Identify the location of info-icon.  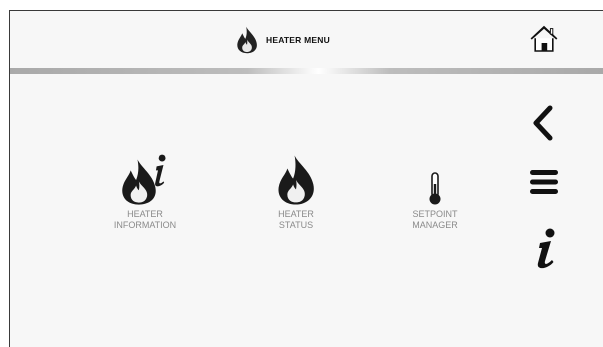
(546, 248).